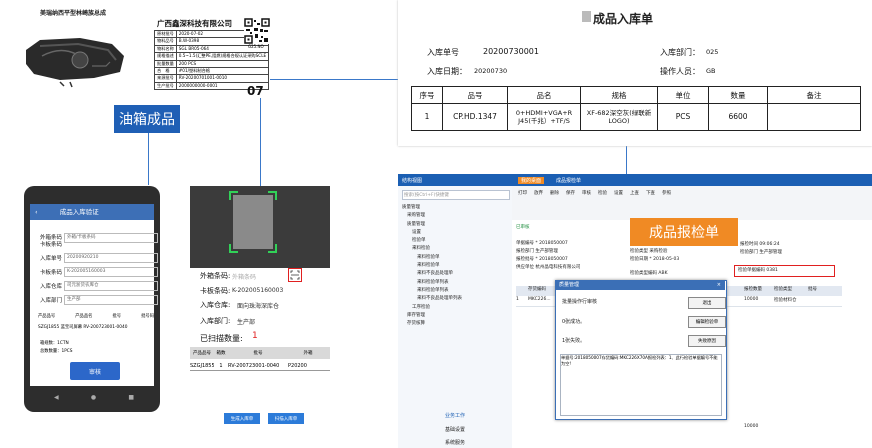 Image resolution: width=872 pixels, height=448 pixels. What do you see at coordinates (456, 308) in the screenshot?
I see `tree-item: 工序检验` at bounding box center [456, 308].